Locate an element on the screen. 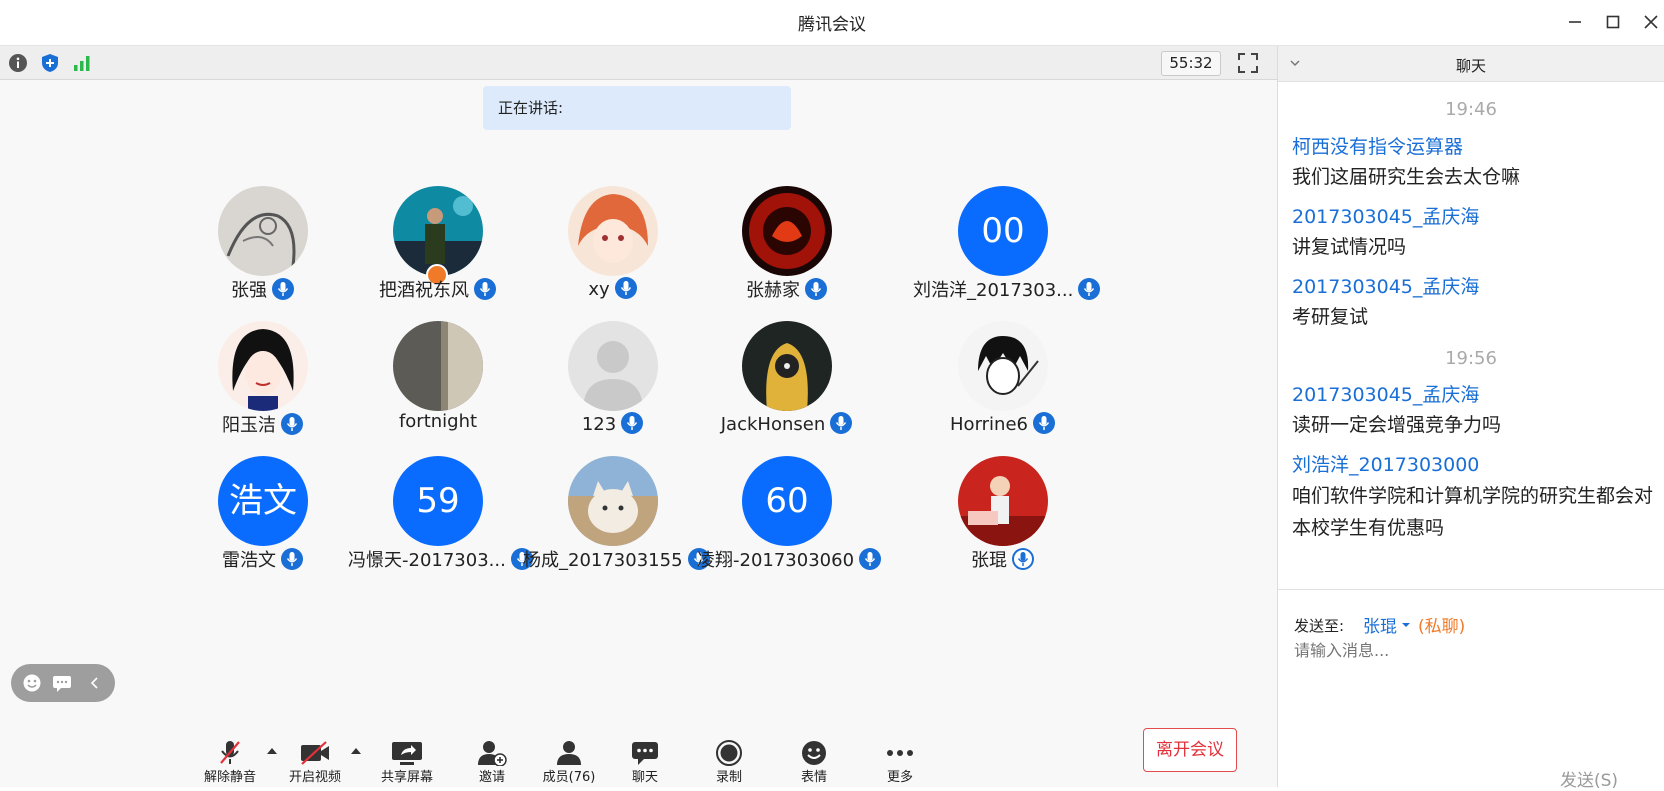 This screenshot has height=791, width=1664. more-button: 更多 is located at coordinates (900, 756).